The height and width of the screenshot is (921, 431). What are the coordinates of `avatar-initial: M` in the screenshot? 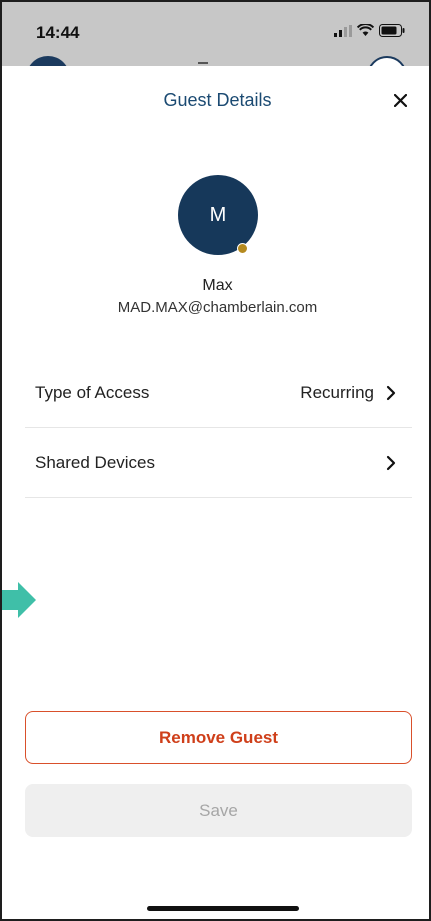 It's located at (218, 214).